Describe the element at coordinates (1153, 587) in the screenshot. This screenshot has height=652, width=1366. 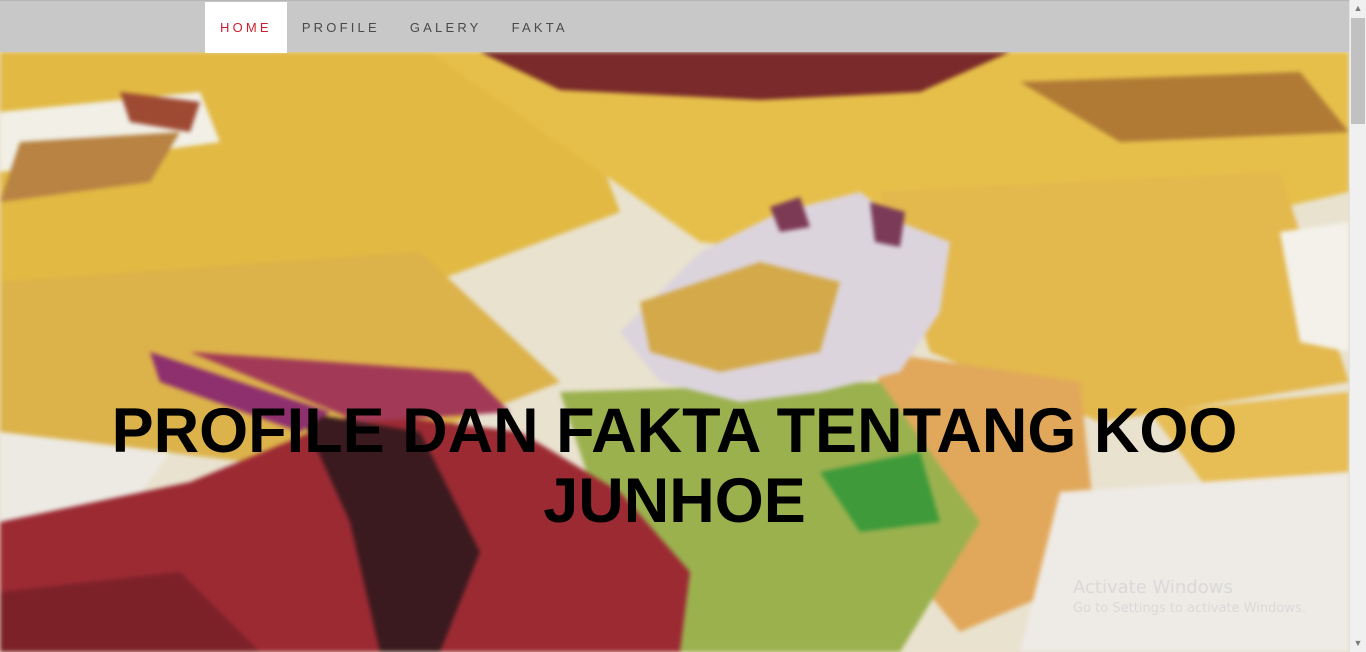
I see `watermark-line-1: Activate Windows` at that location.